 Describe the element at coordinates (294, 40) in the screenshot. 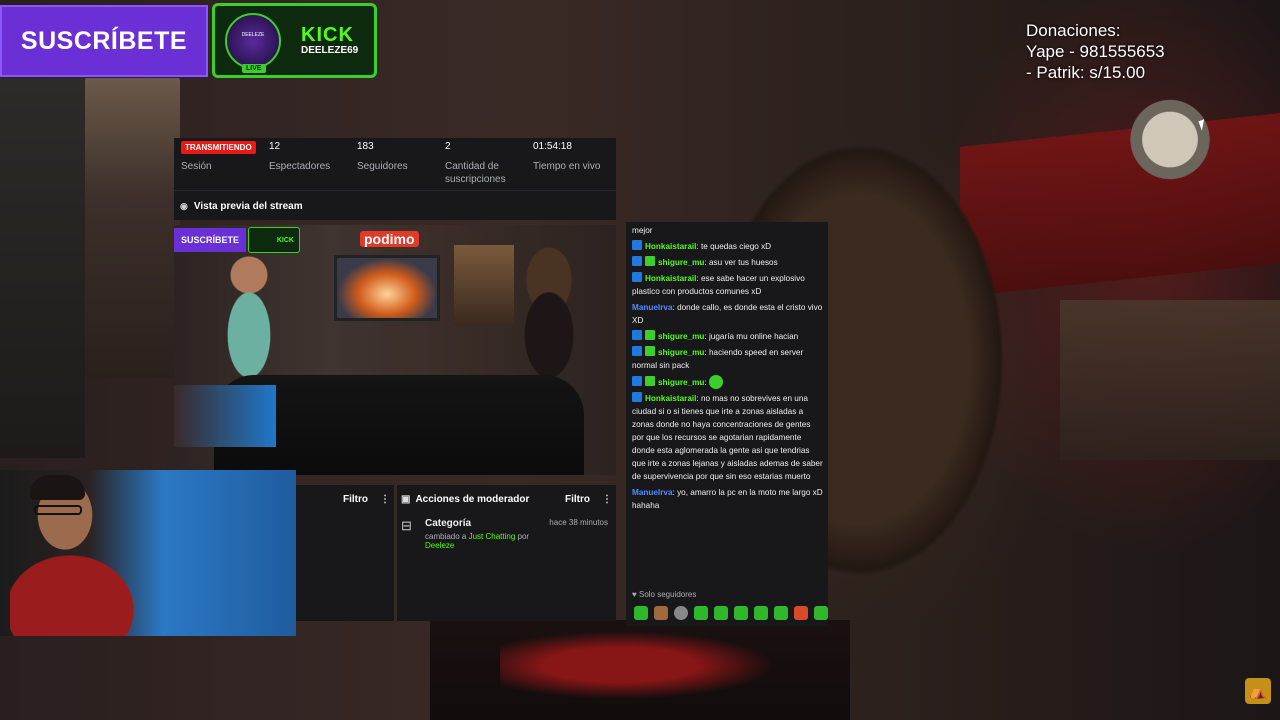

I see `kick-channel-badge: DEELEZE LIVE KICK DEELEZE69` at that location.